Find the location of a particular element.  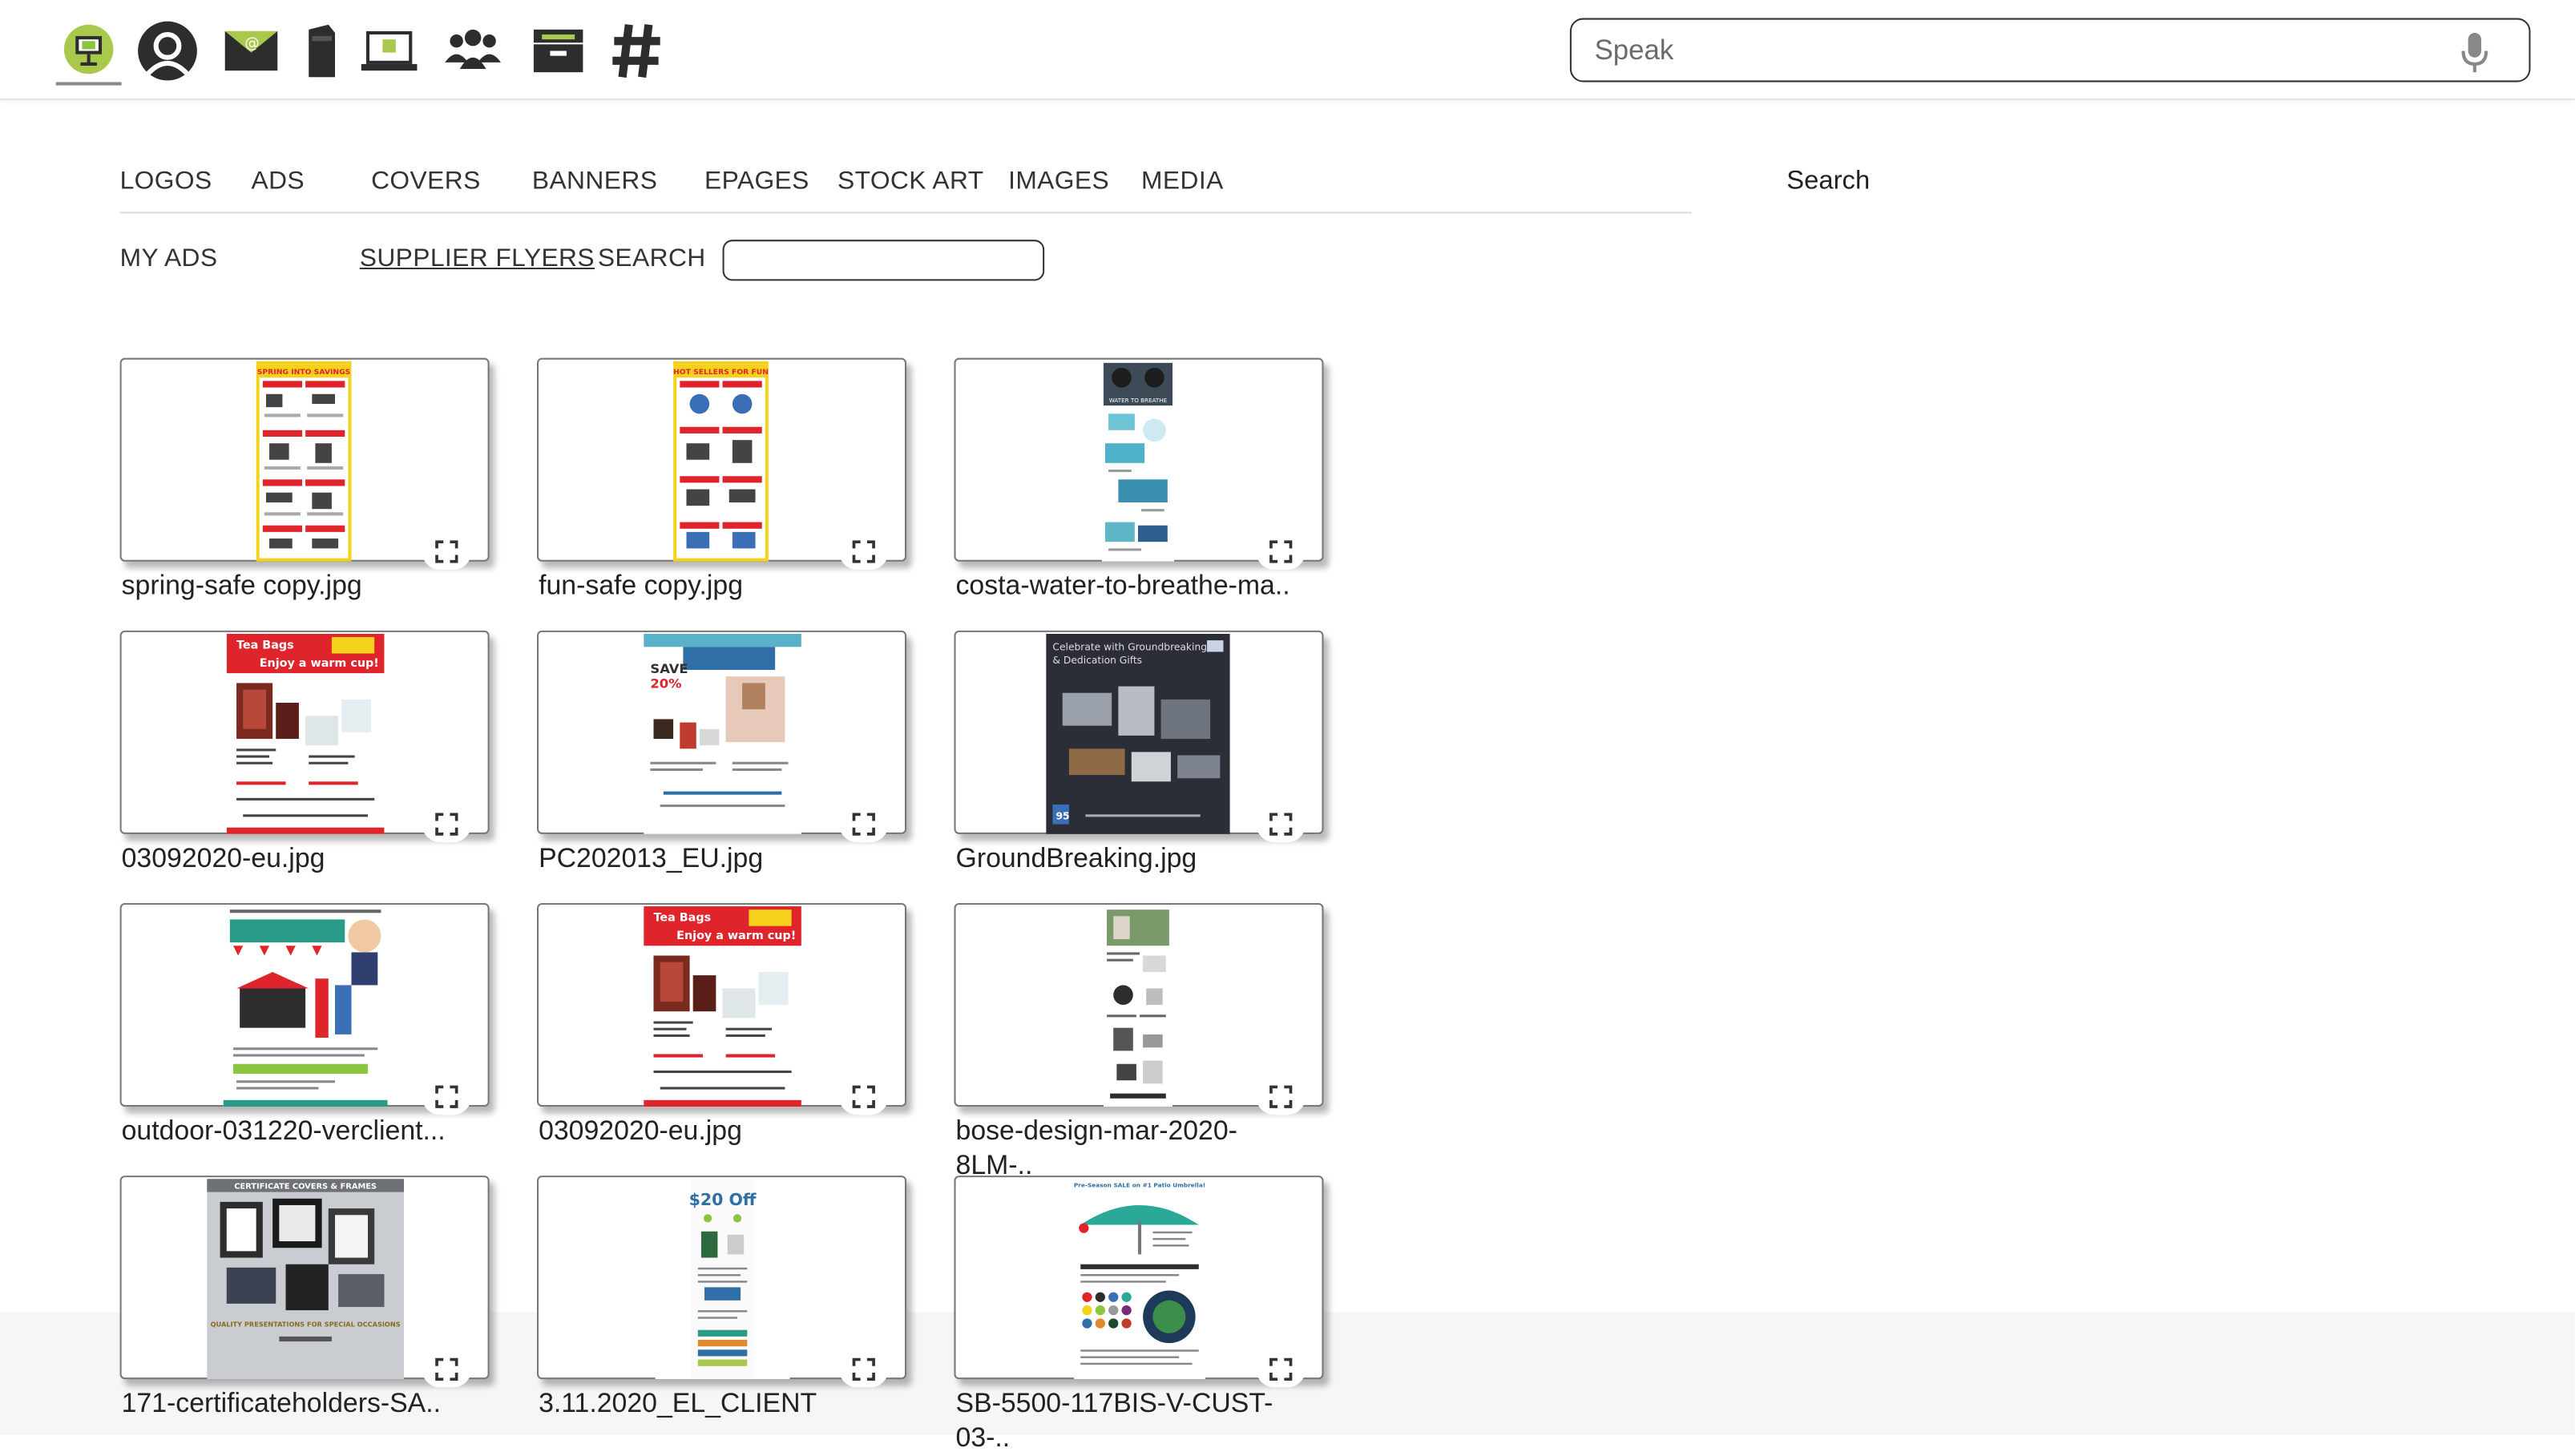

flyer-thumbnail: SAVE 20% is located at coordinates (722, 734).